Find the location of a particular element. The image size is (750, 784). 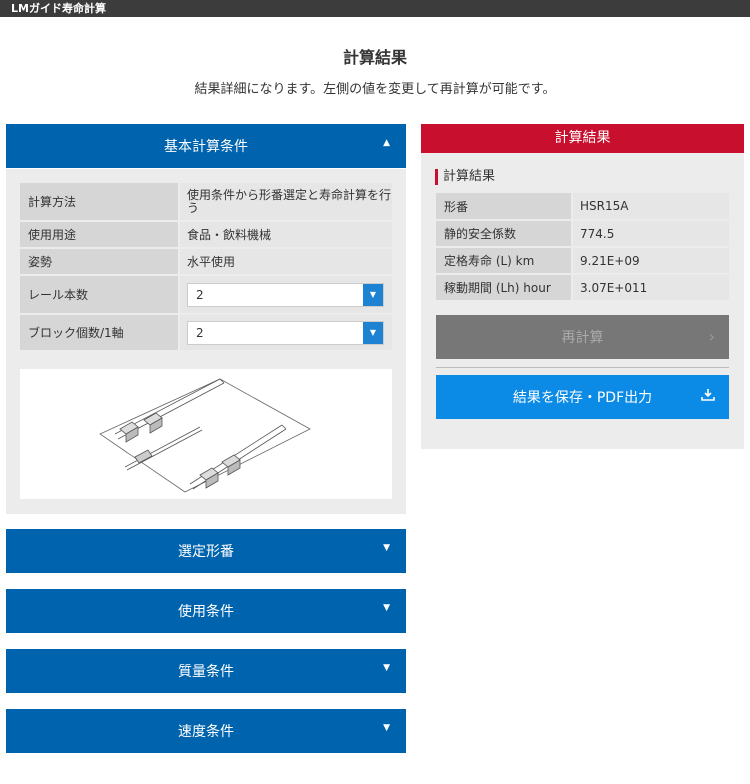

rail-count-cell: 2 ▼ is located at coordinates (285, 295).